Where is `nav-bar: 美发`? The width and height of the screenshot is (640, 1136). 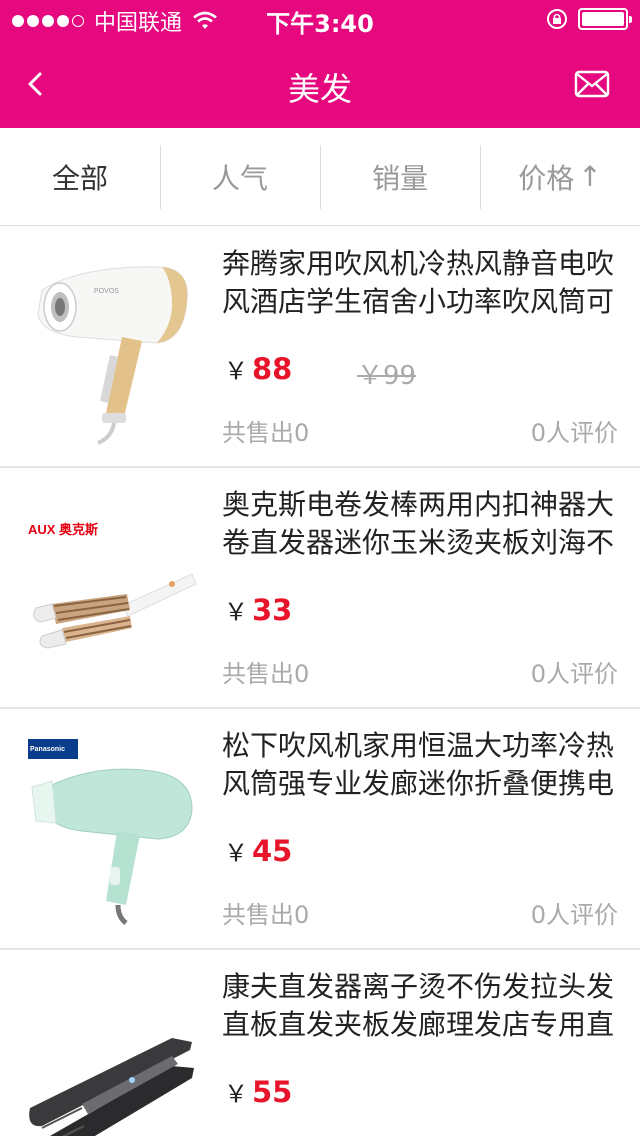 nav-bar: 美发 is located at coordinates (320, 84).